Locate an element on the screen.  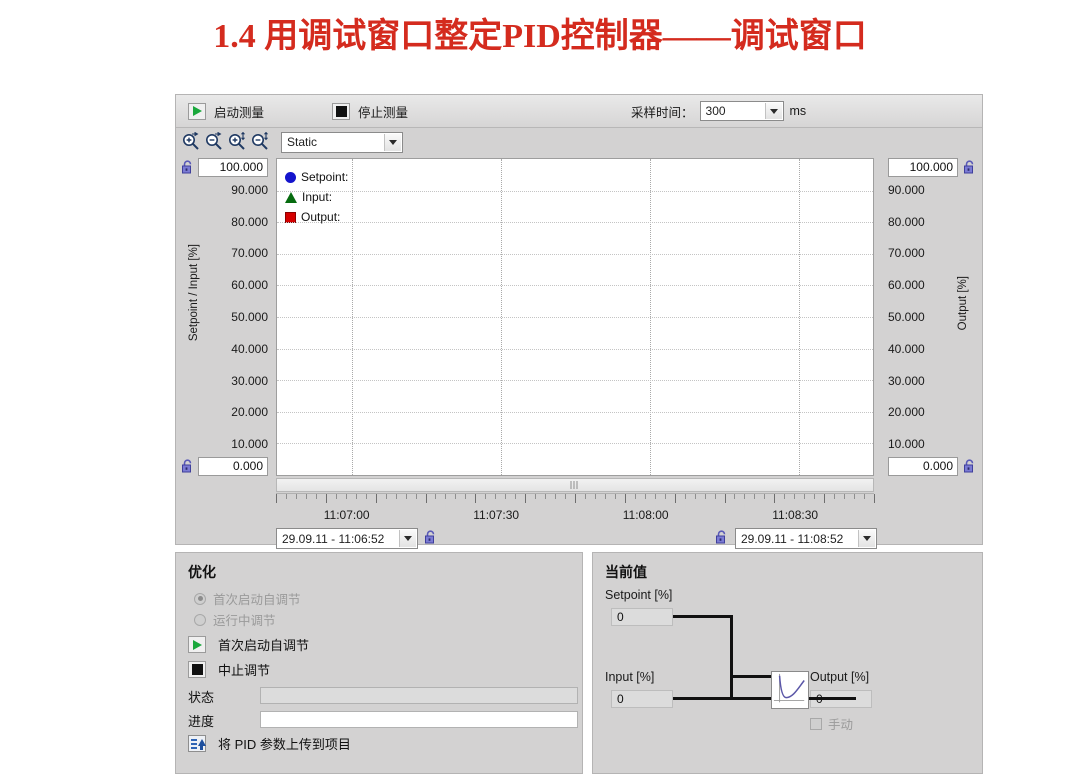
start-tuning-button: 首次启动自调节 is located at coordinates (248, 644).